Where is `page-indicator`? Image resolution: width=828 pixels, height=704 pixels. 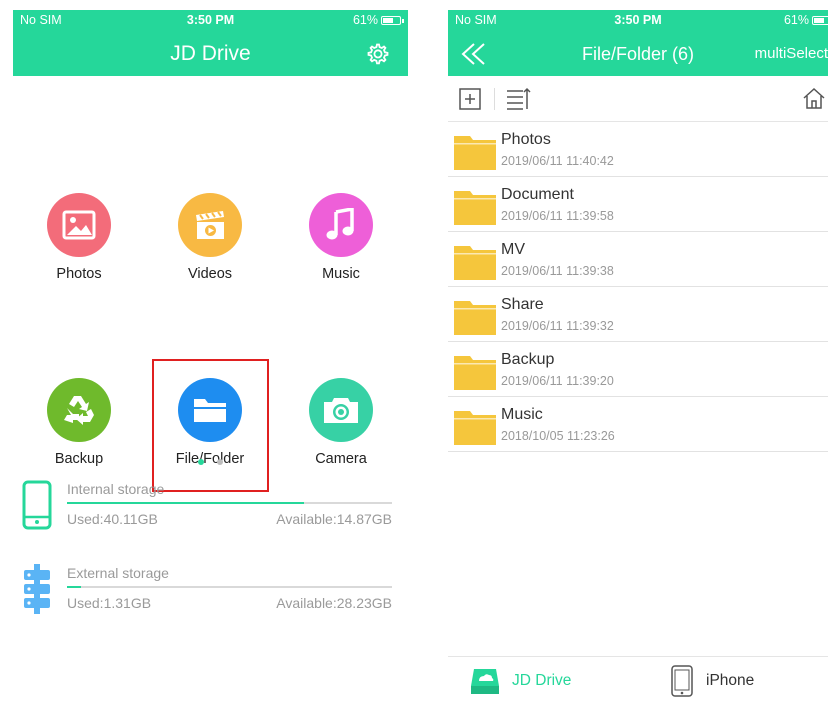 page-indicator is located at coordinates (210, 461).